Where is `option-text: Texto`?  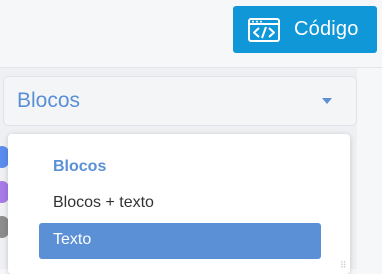
option-text: Texto is located at coordinates (180, 241).